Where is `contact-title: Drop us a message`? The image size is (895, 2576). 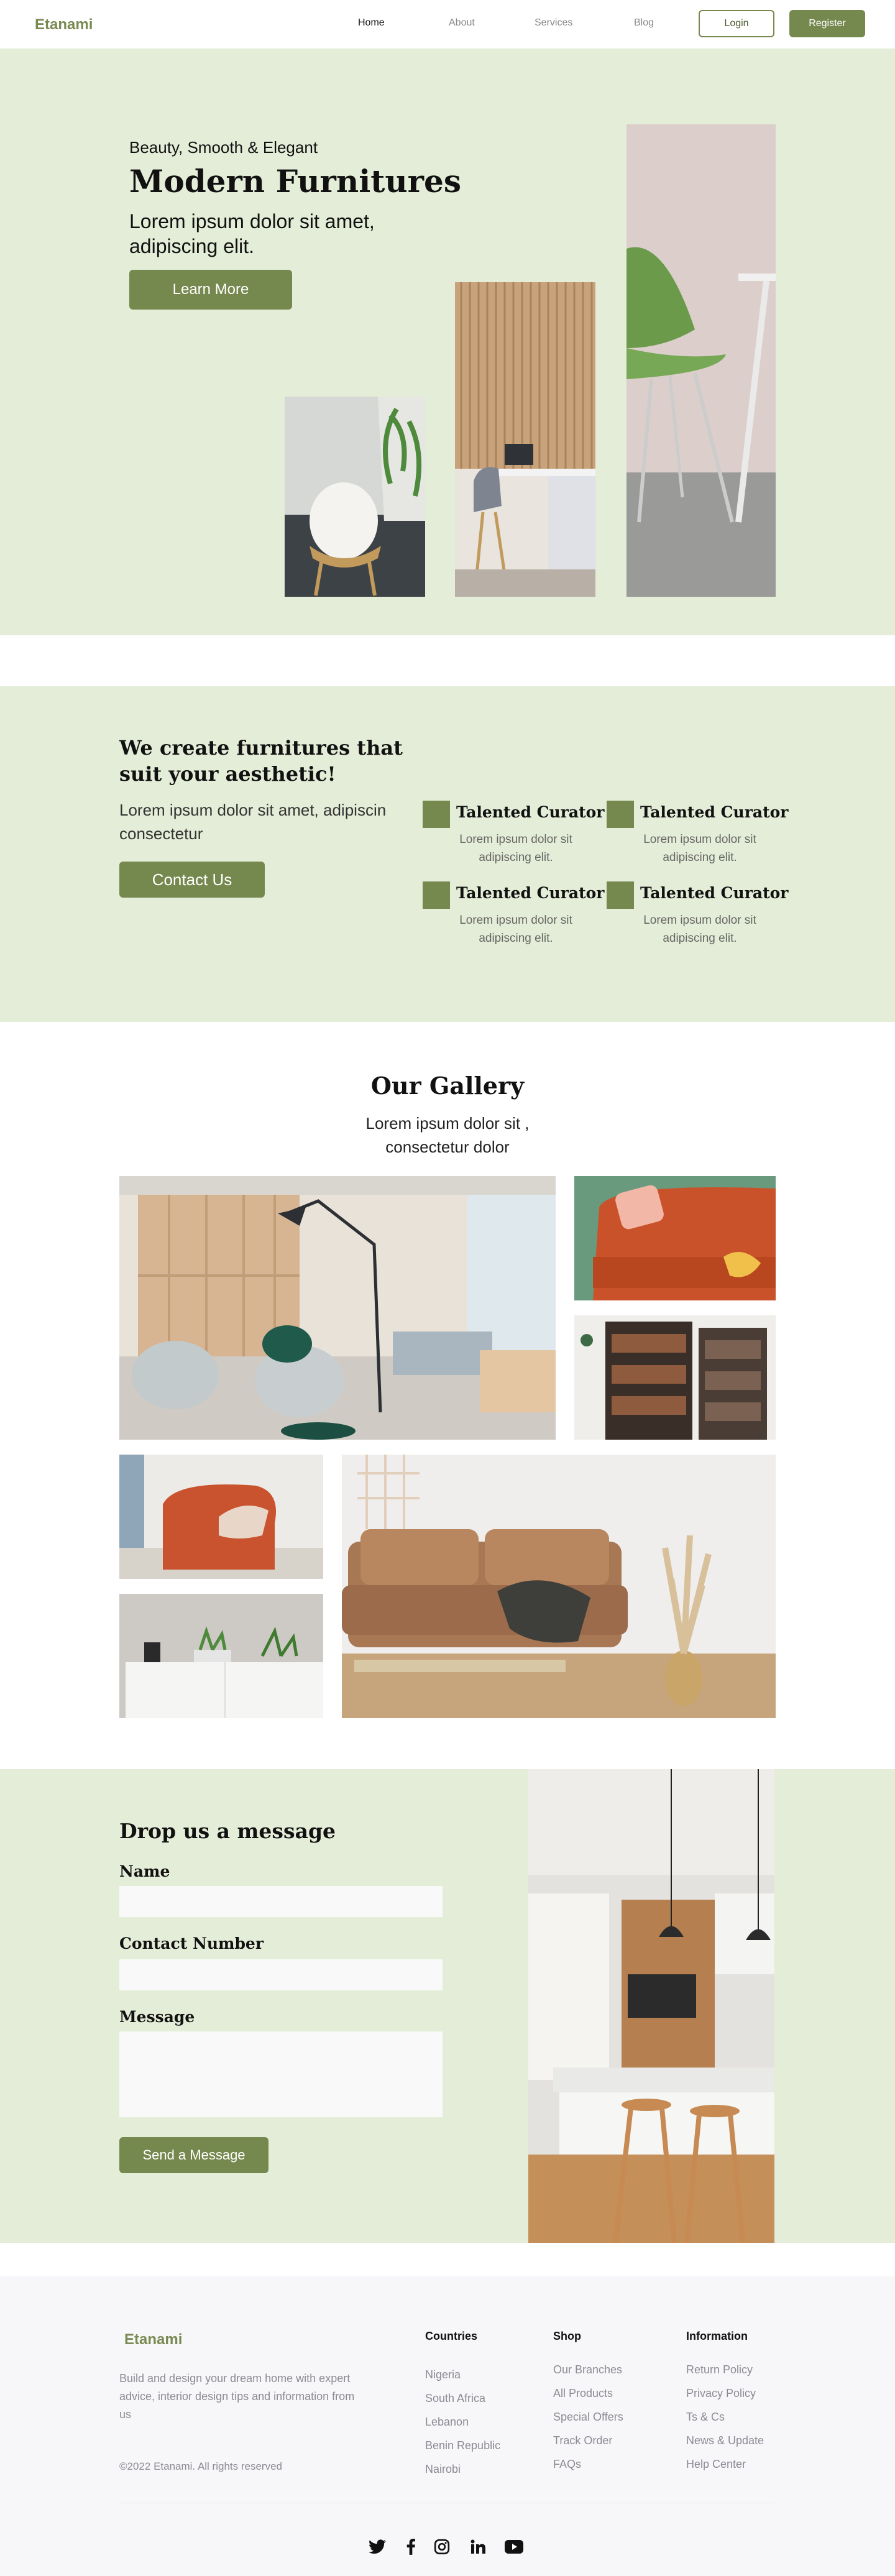
contact-title: Drop us a message is located at coordinates (228, 1831).